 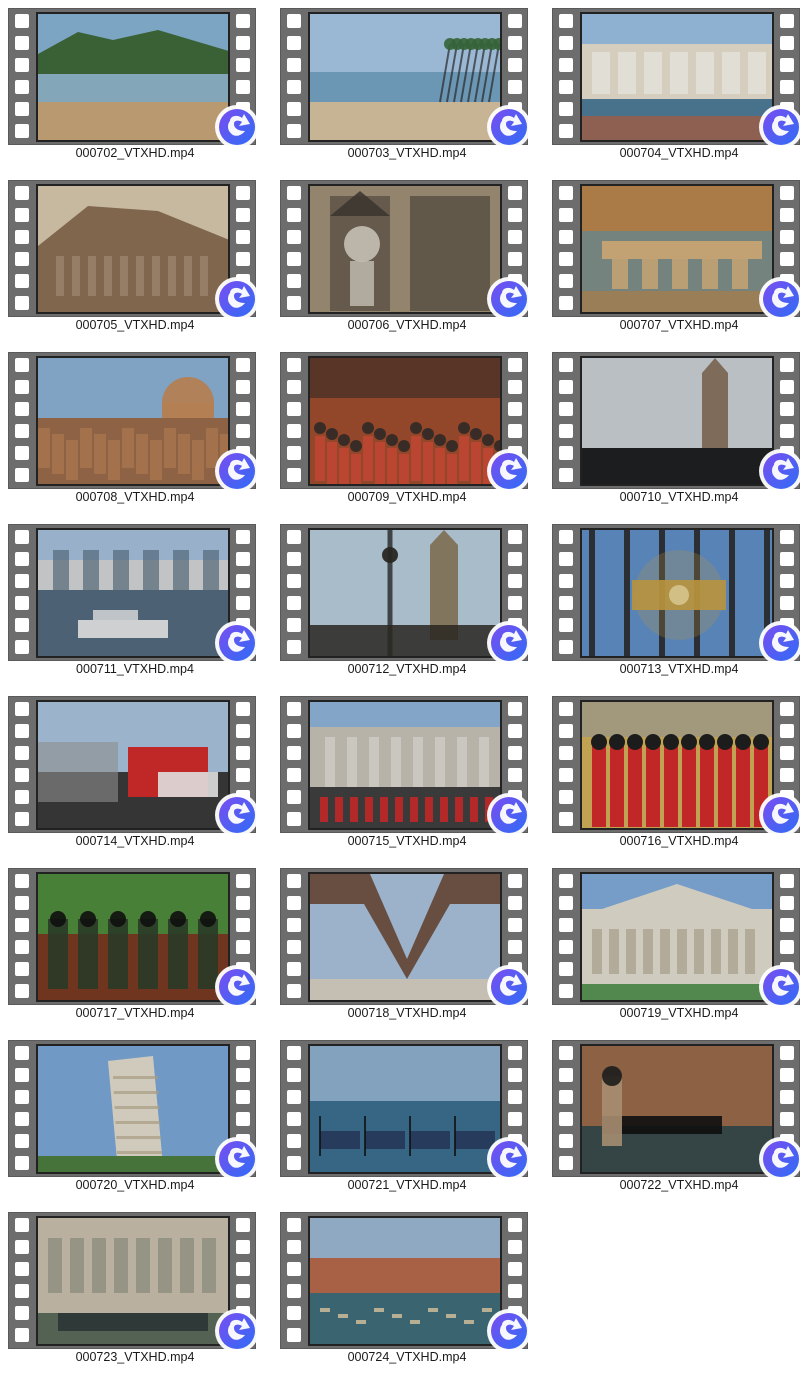 What do you see at coordinates (407, 325) in the screenshot?
I see `file-name-label: 000706_VTXHD.mp4` at bounding box center [407, 325].